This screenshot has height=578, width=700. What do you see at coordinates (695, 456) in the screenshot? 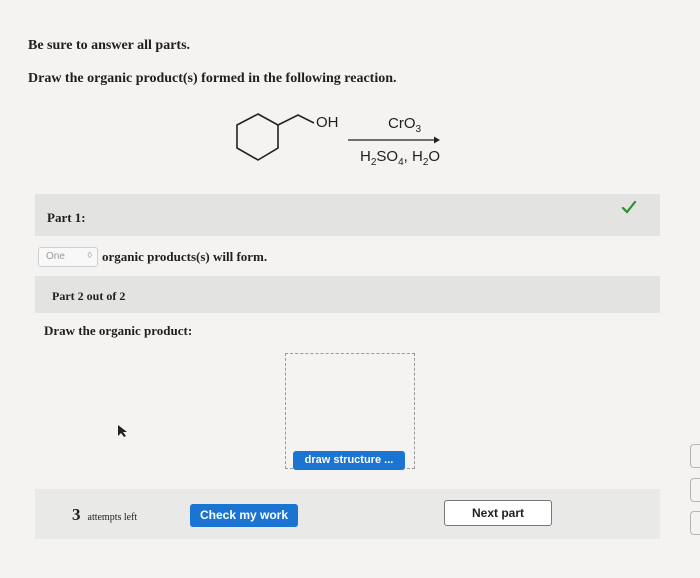
I see `edge-tab-top` at bounding box center [695, 456].